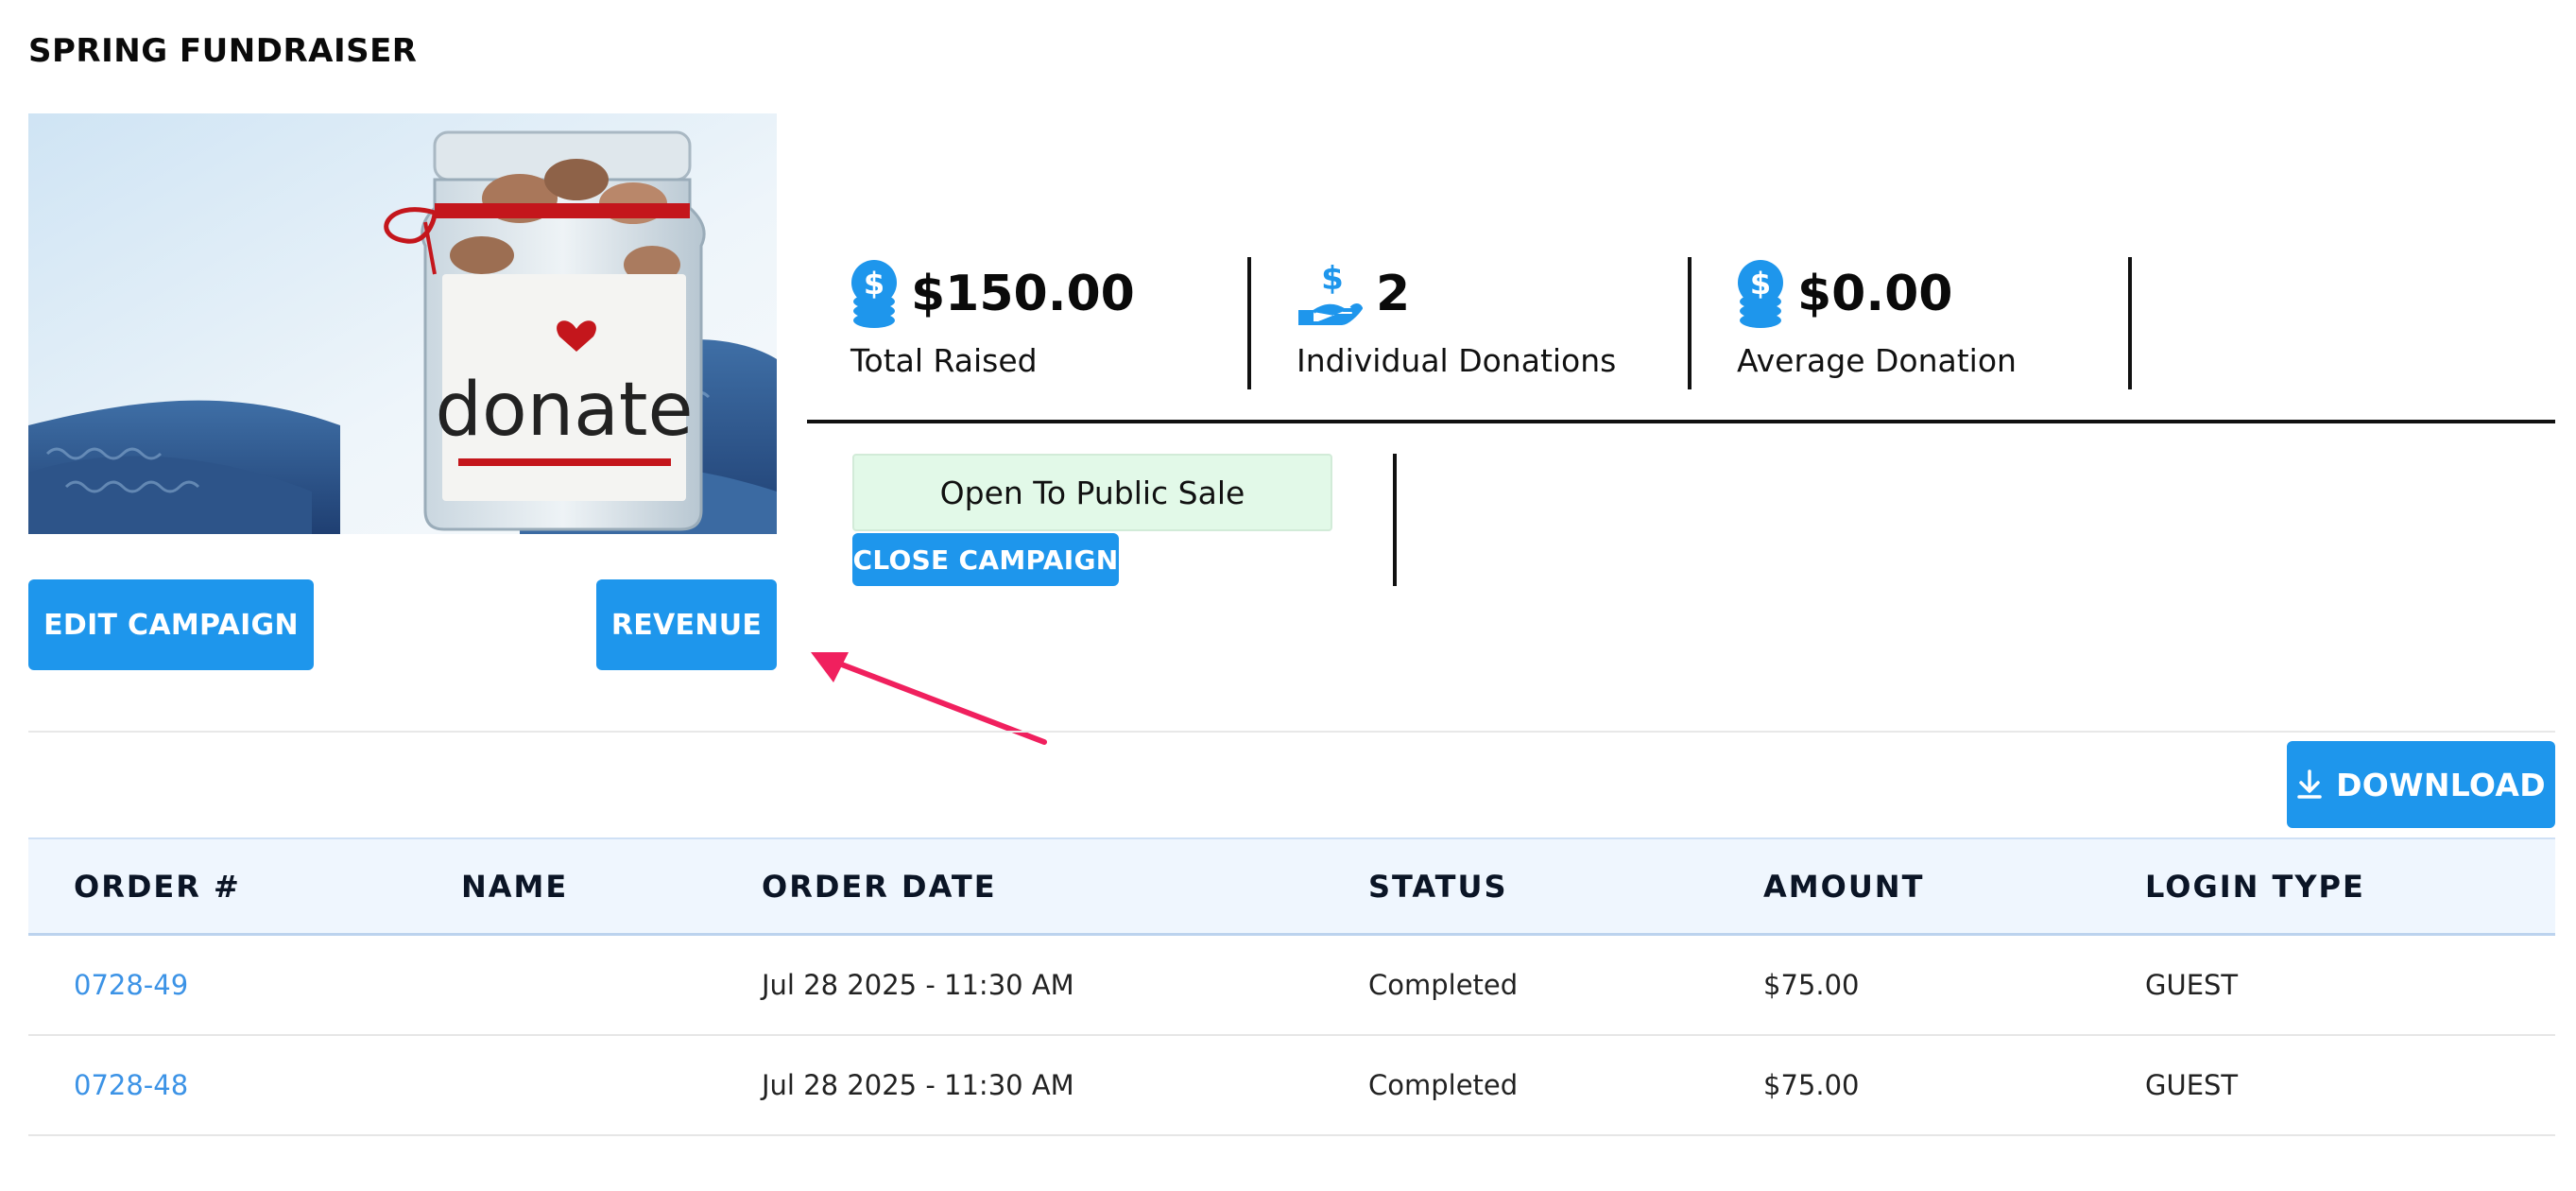 This screenshot has width=2576, height=1191. Describe the element at coordinates (131, 985) in the screenshot. I see `order-number-link: 0728-49` at that location.